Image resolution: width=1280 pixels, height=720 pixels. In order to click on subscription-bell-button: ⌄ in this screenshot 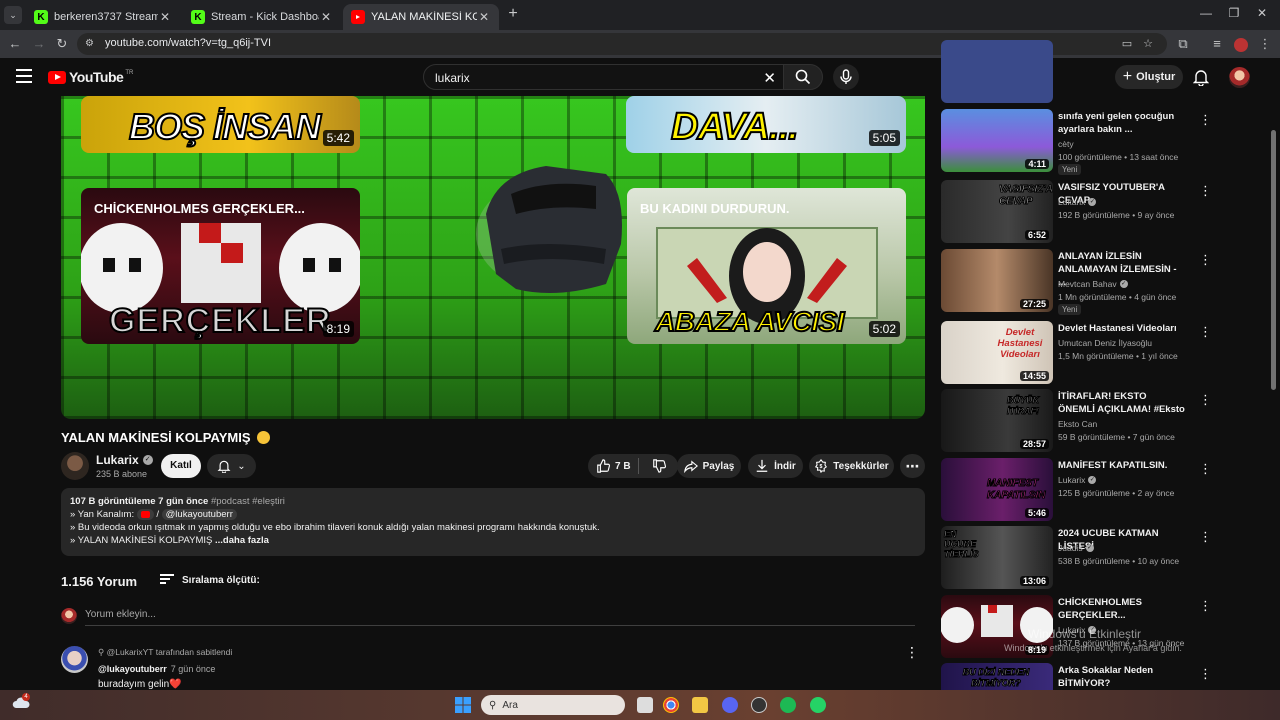, I will do `click(231, 466)`.